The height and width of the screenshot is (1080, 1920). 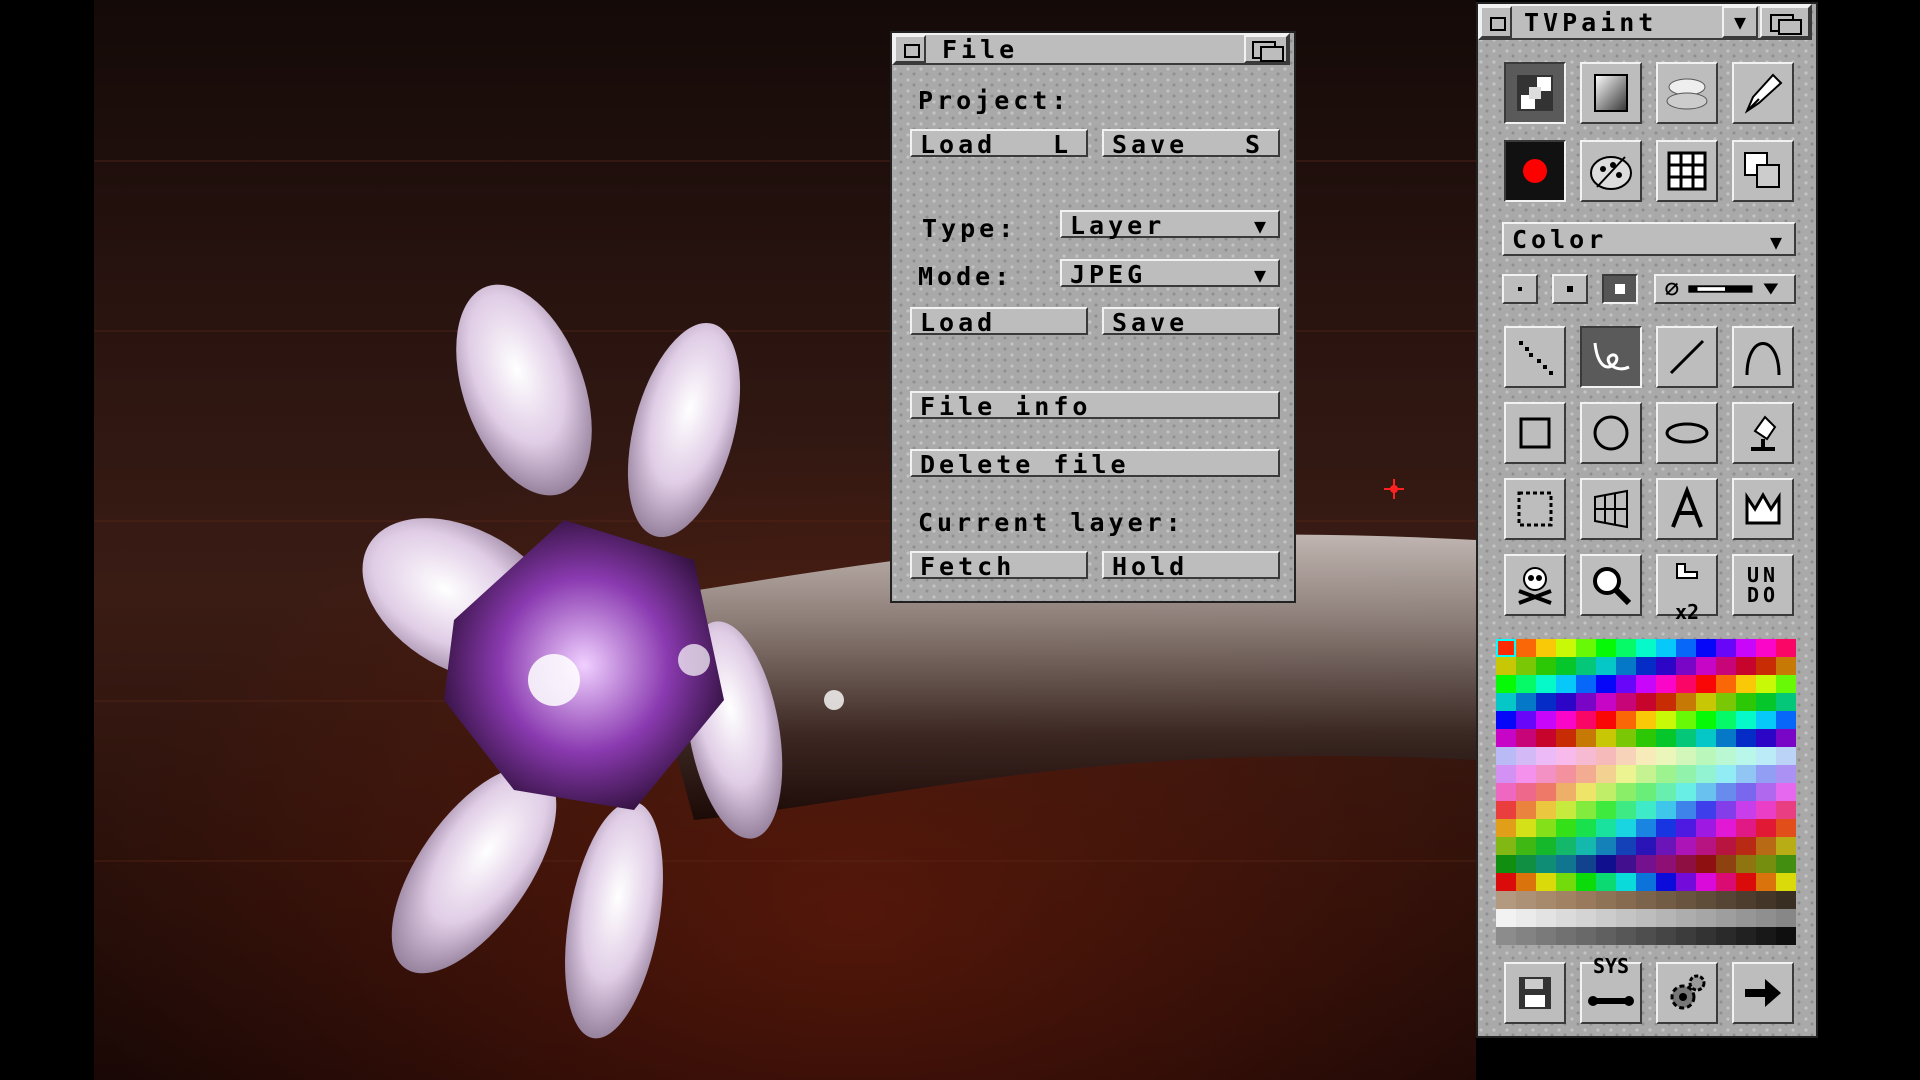 I want to click on record-dot-icon, so click(x=1535, y=171).